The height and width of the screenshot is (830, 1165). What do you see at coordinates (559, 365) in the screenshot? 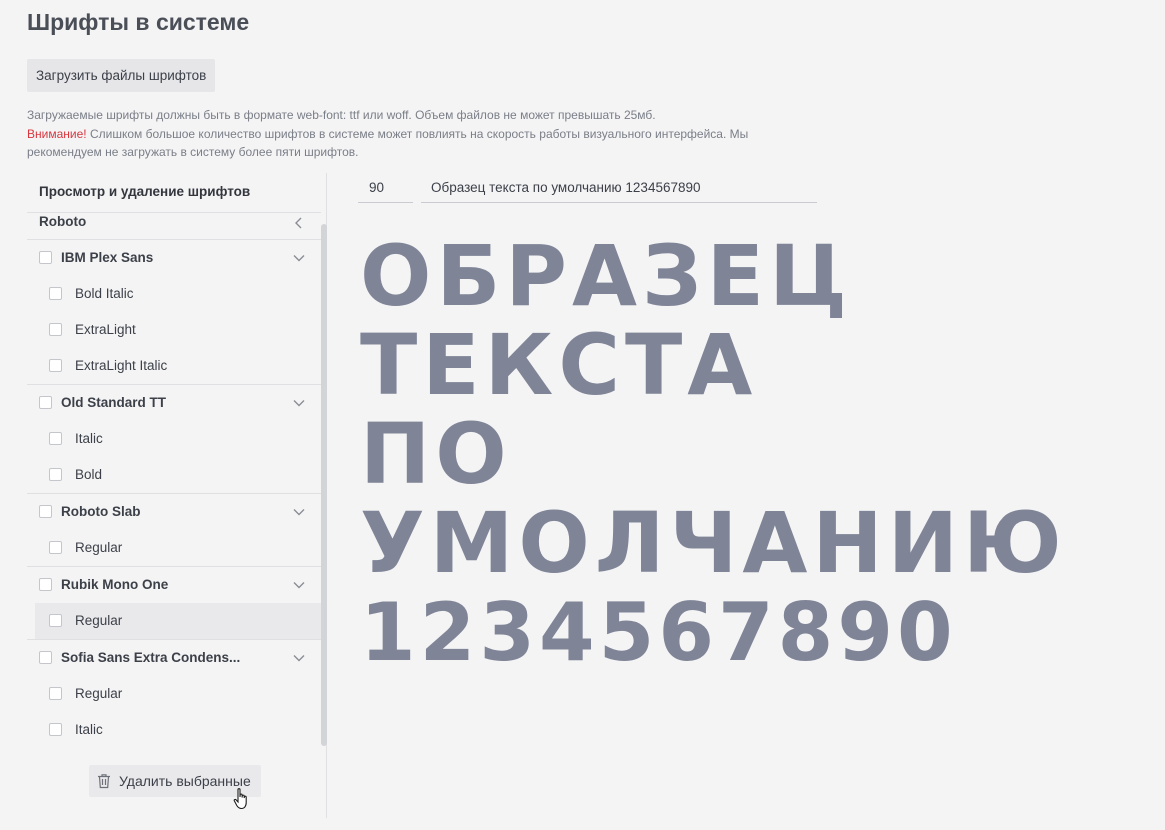
I see `preview-line: ТЕКСТА` at bounding box center [559, 365].